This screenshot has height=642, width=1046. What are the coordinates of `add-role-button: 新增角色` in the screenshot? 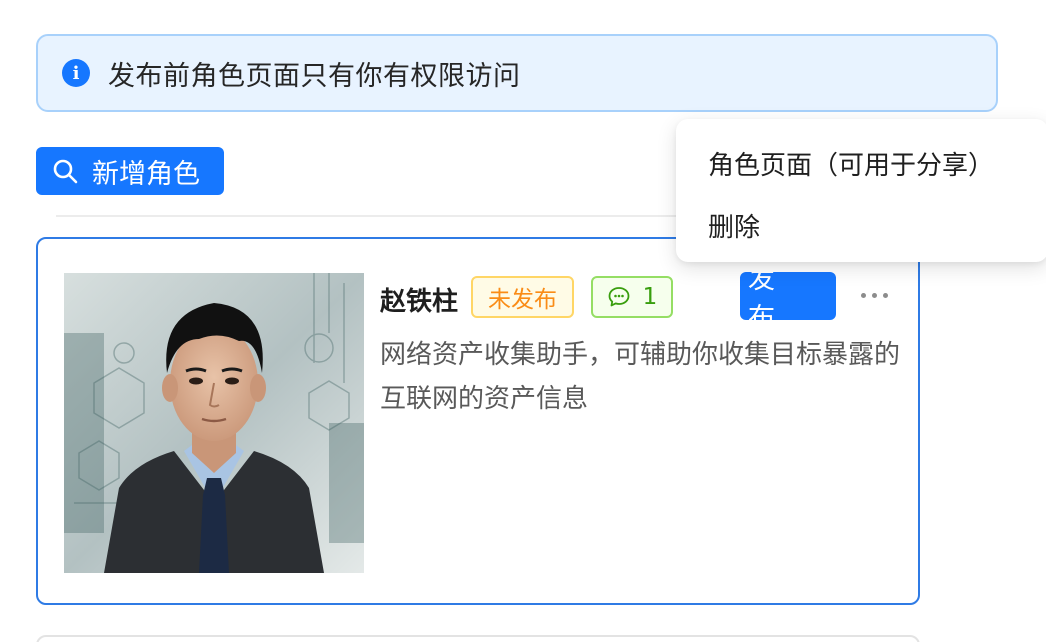 It's located at (130, 171).